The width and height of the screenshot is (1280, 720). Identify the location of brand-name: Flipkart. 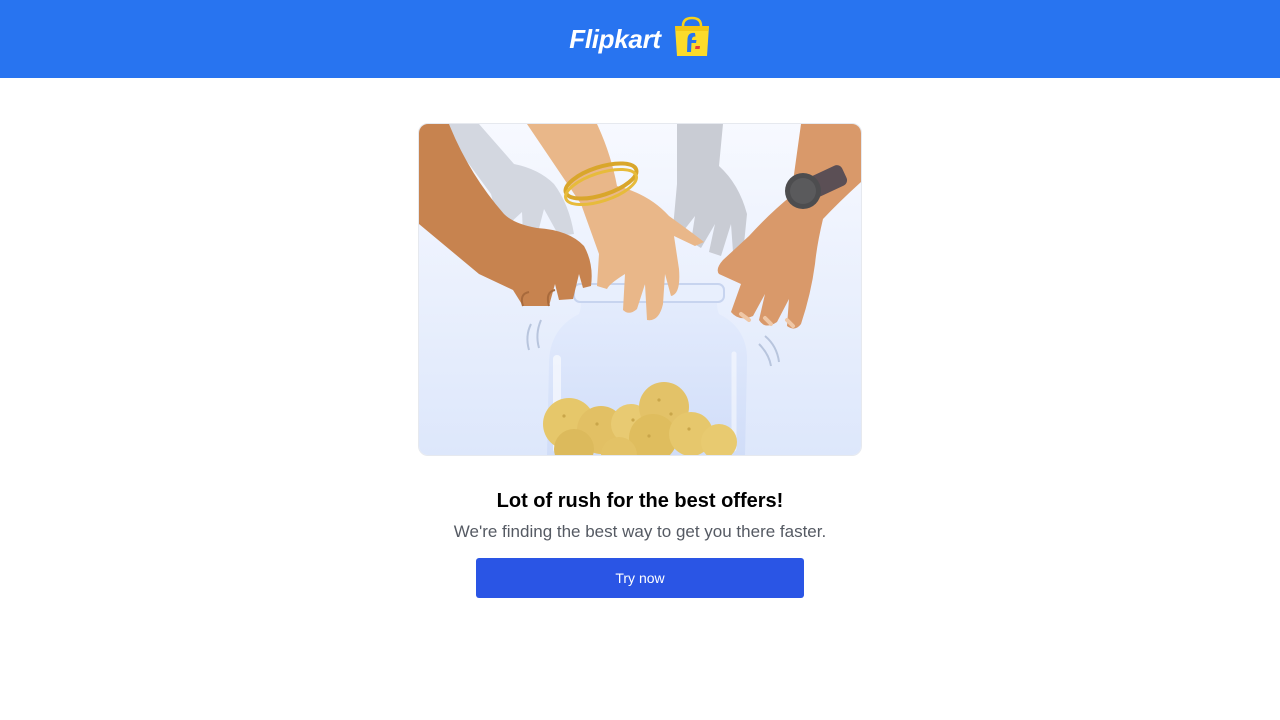
(615, 38).